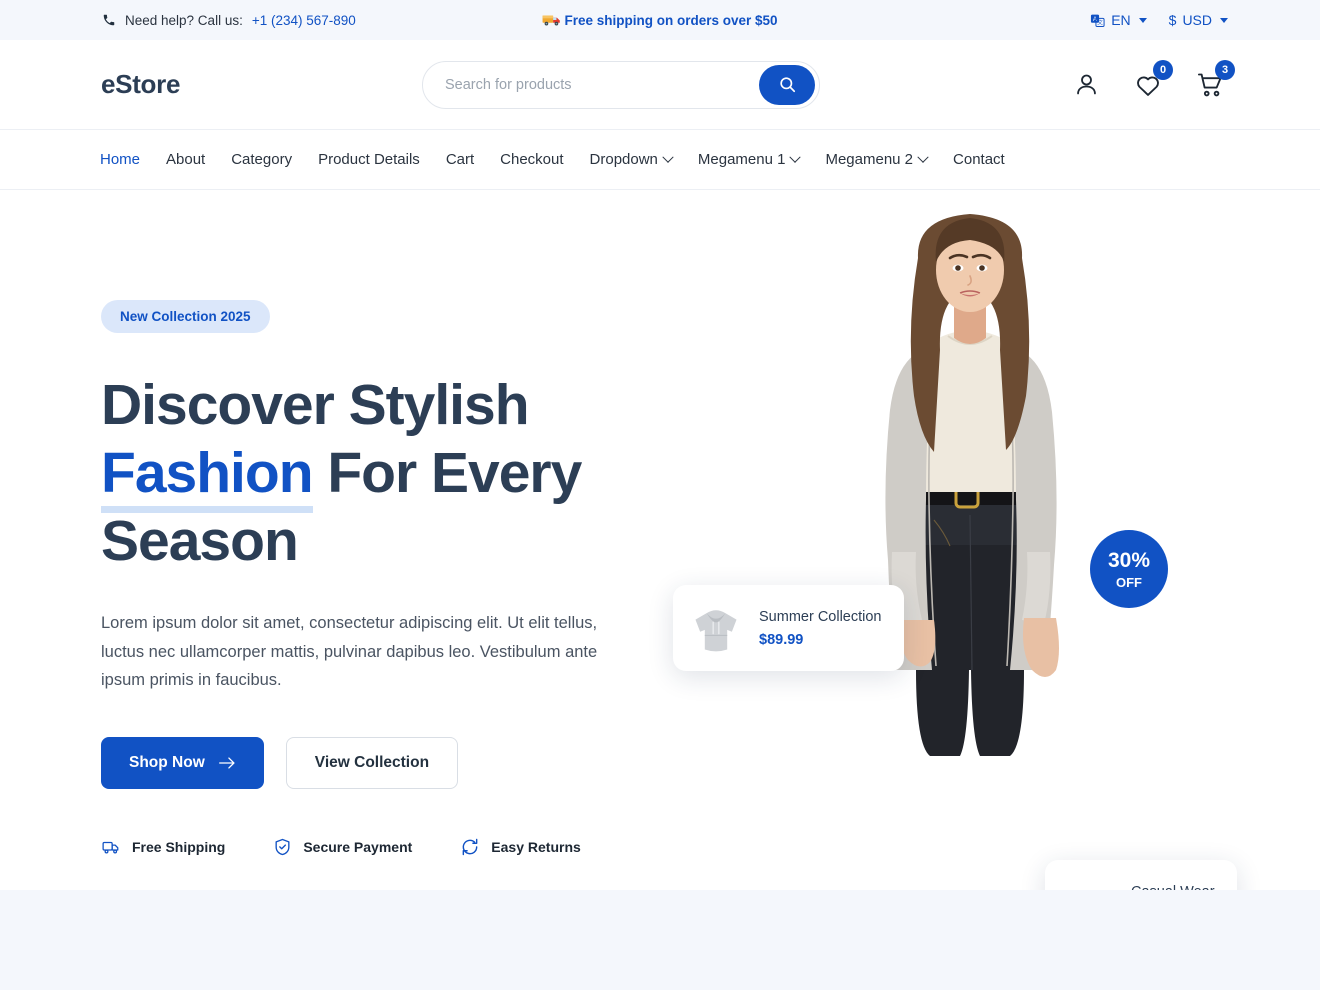  I want to click on language-selector: A 文 EN, so click(1118, 20).